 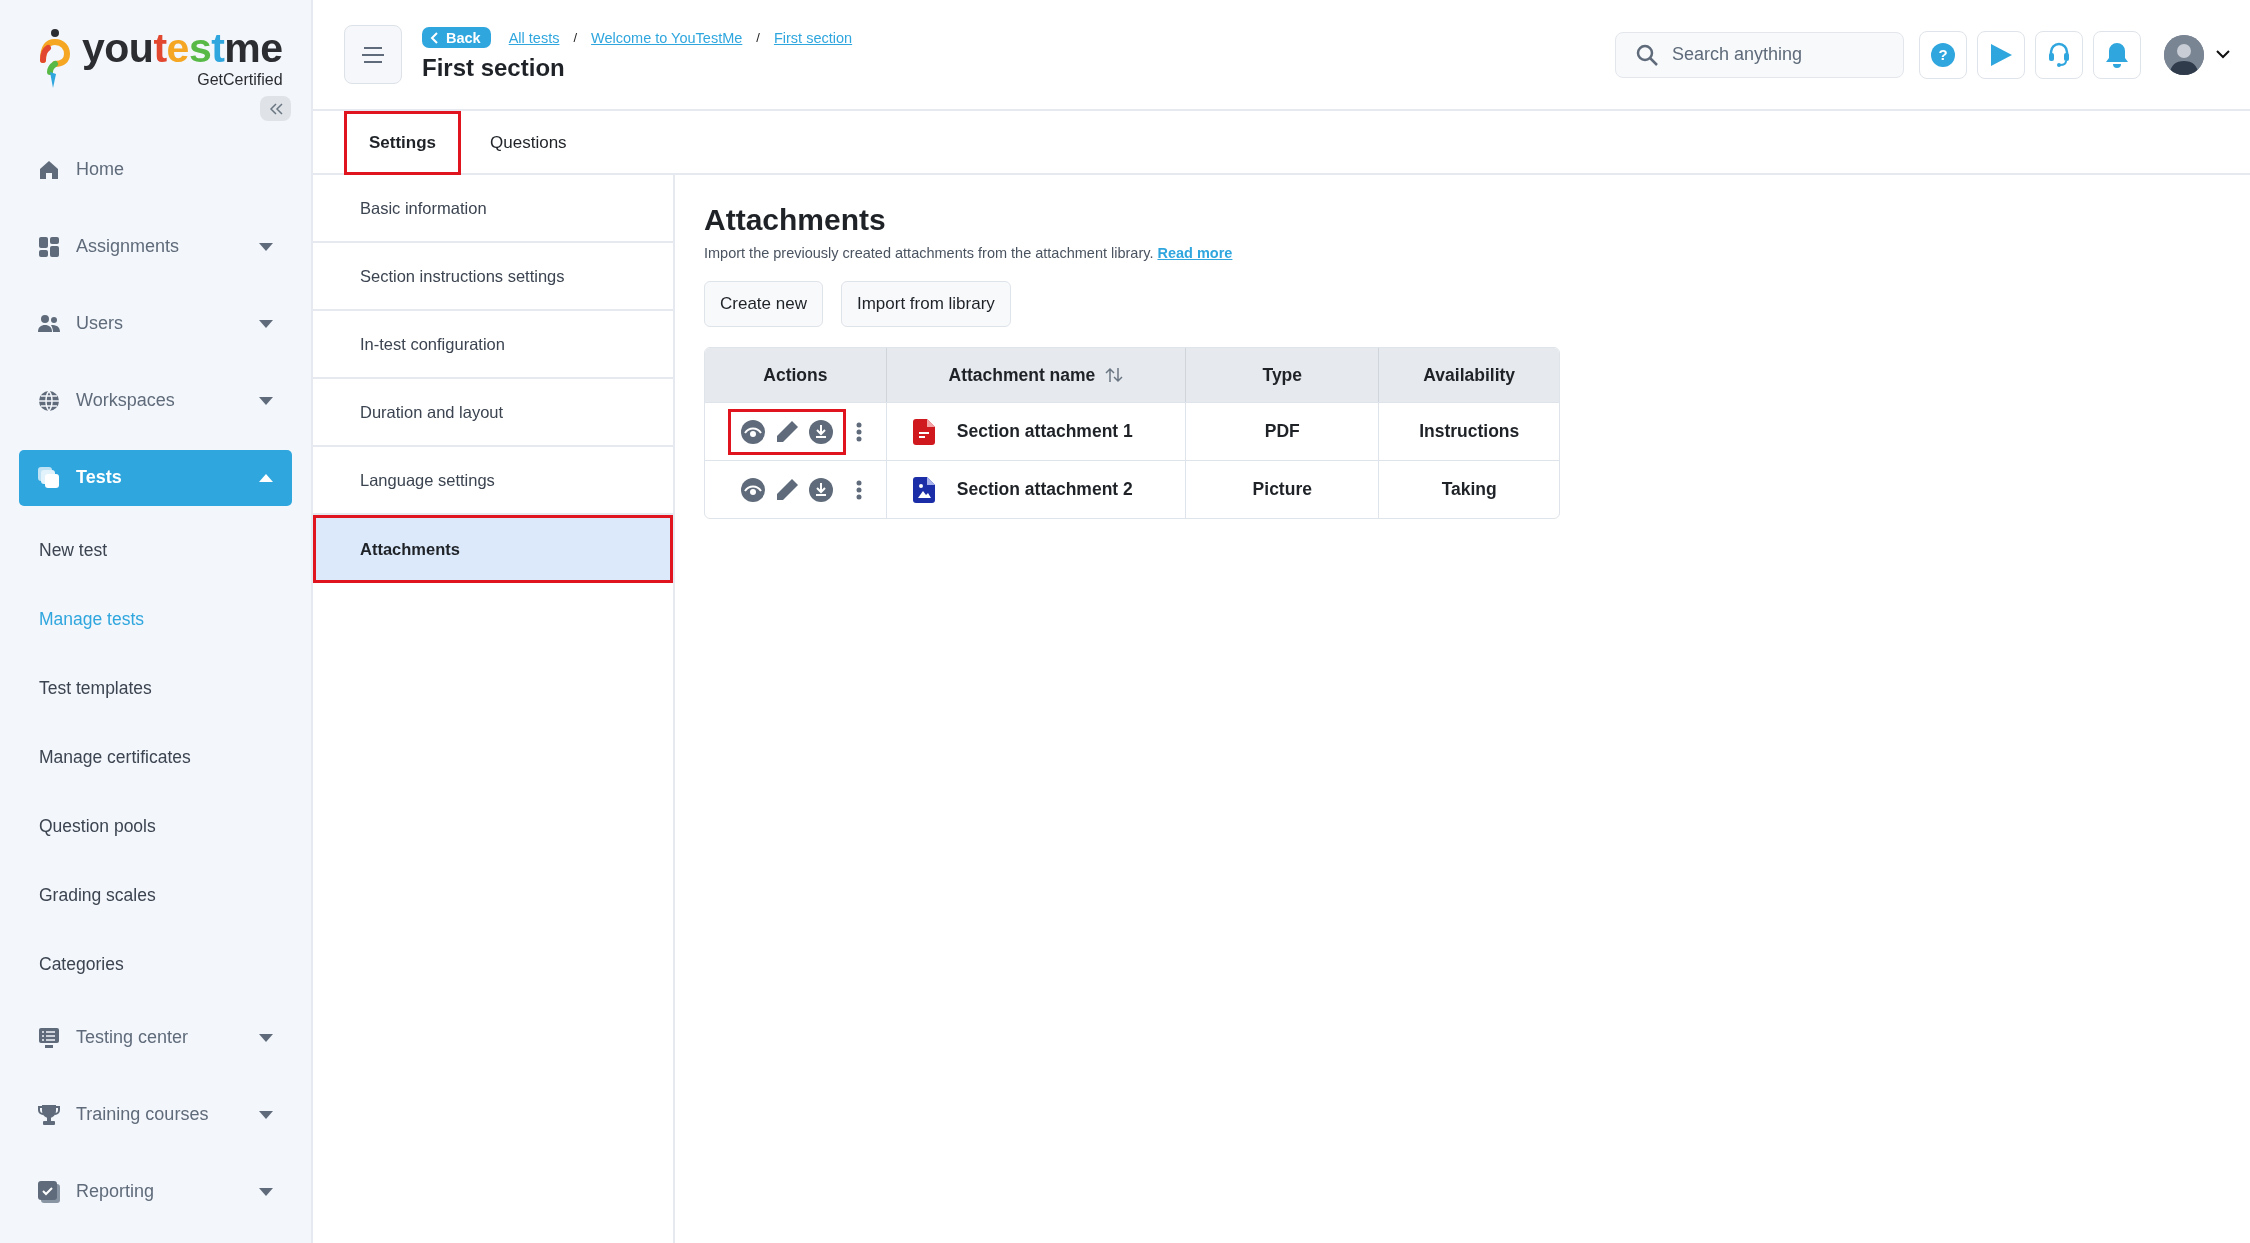 What do you see at coordinates (795, 375) in the screenshot?
I see `column-header: Actions` at bounding box center [795, 375].